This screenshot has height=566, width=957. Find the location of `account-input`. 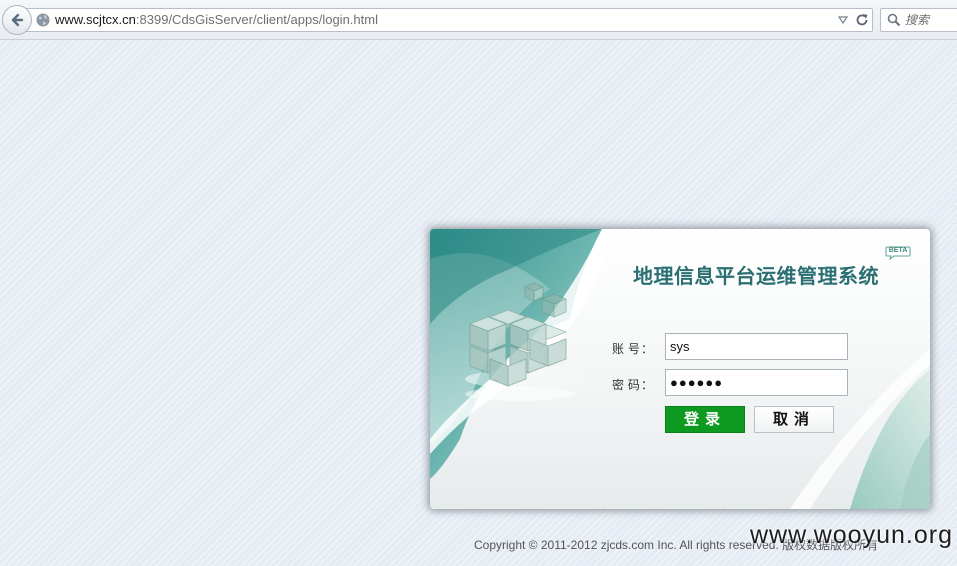

account-input is located at coordinates (756, 346).